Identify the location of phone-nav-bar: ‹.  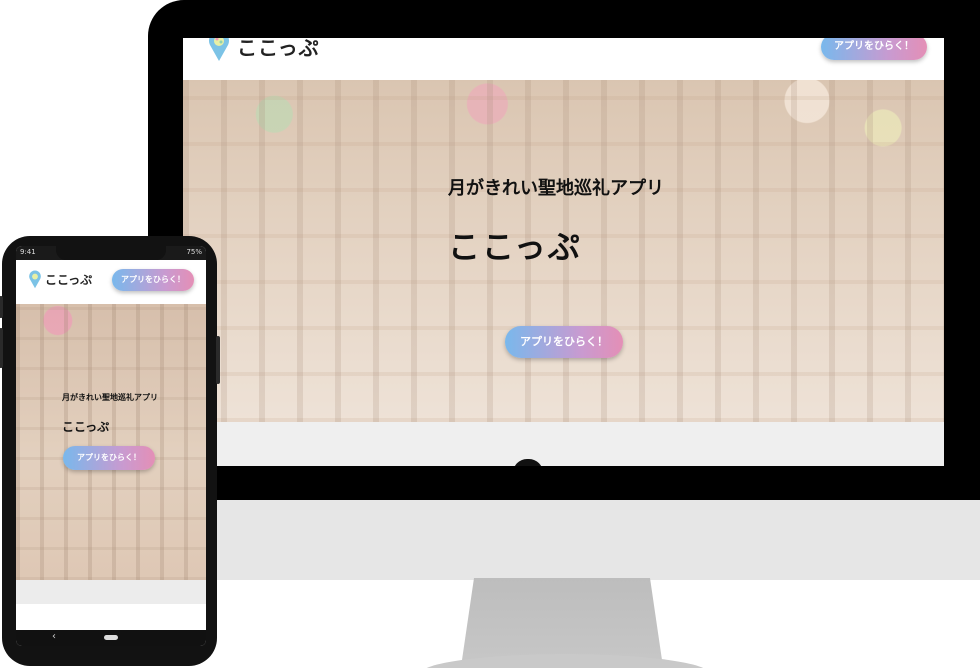
(111, 638).